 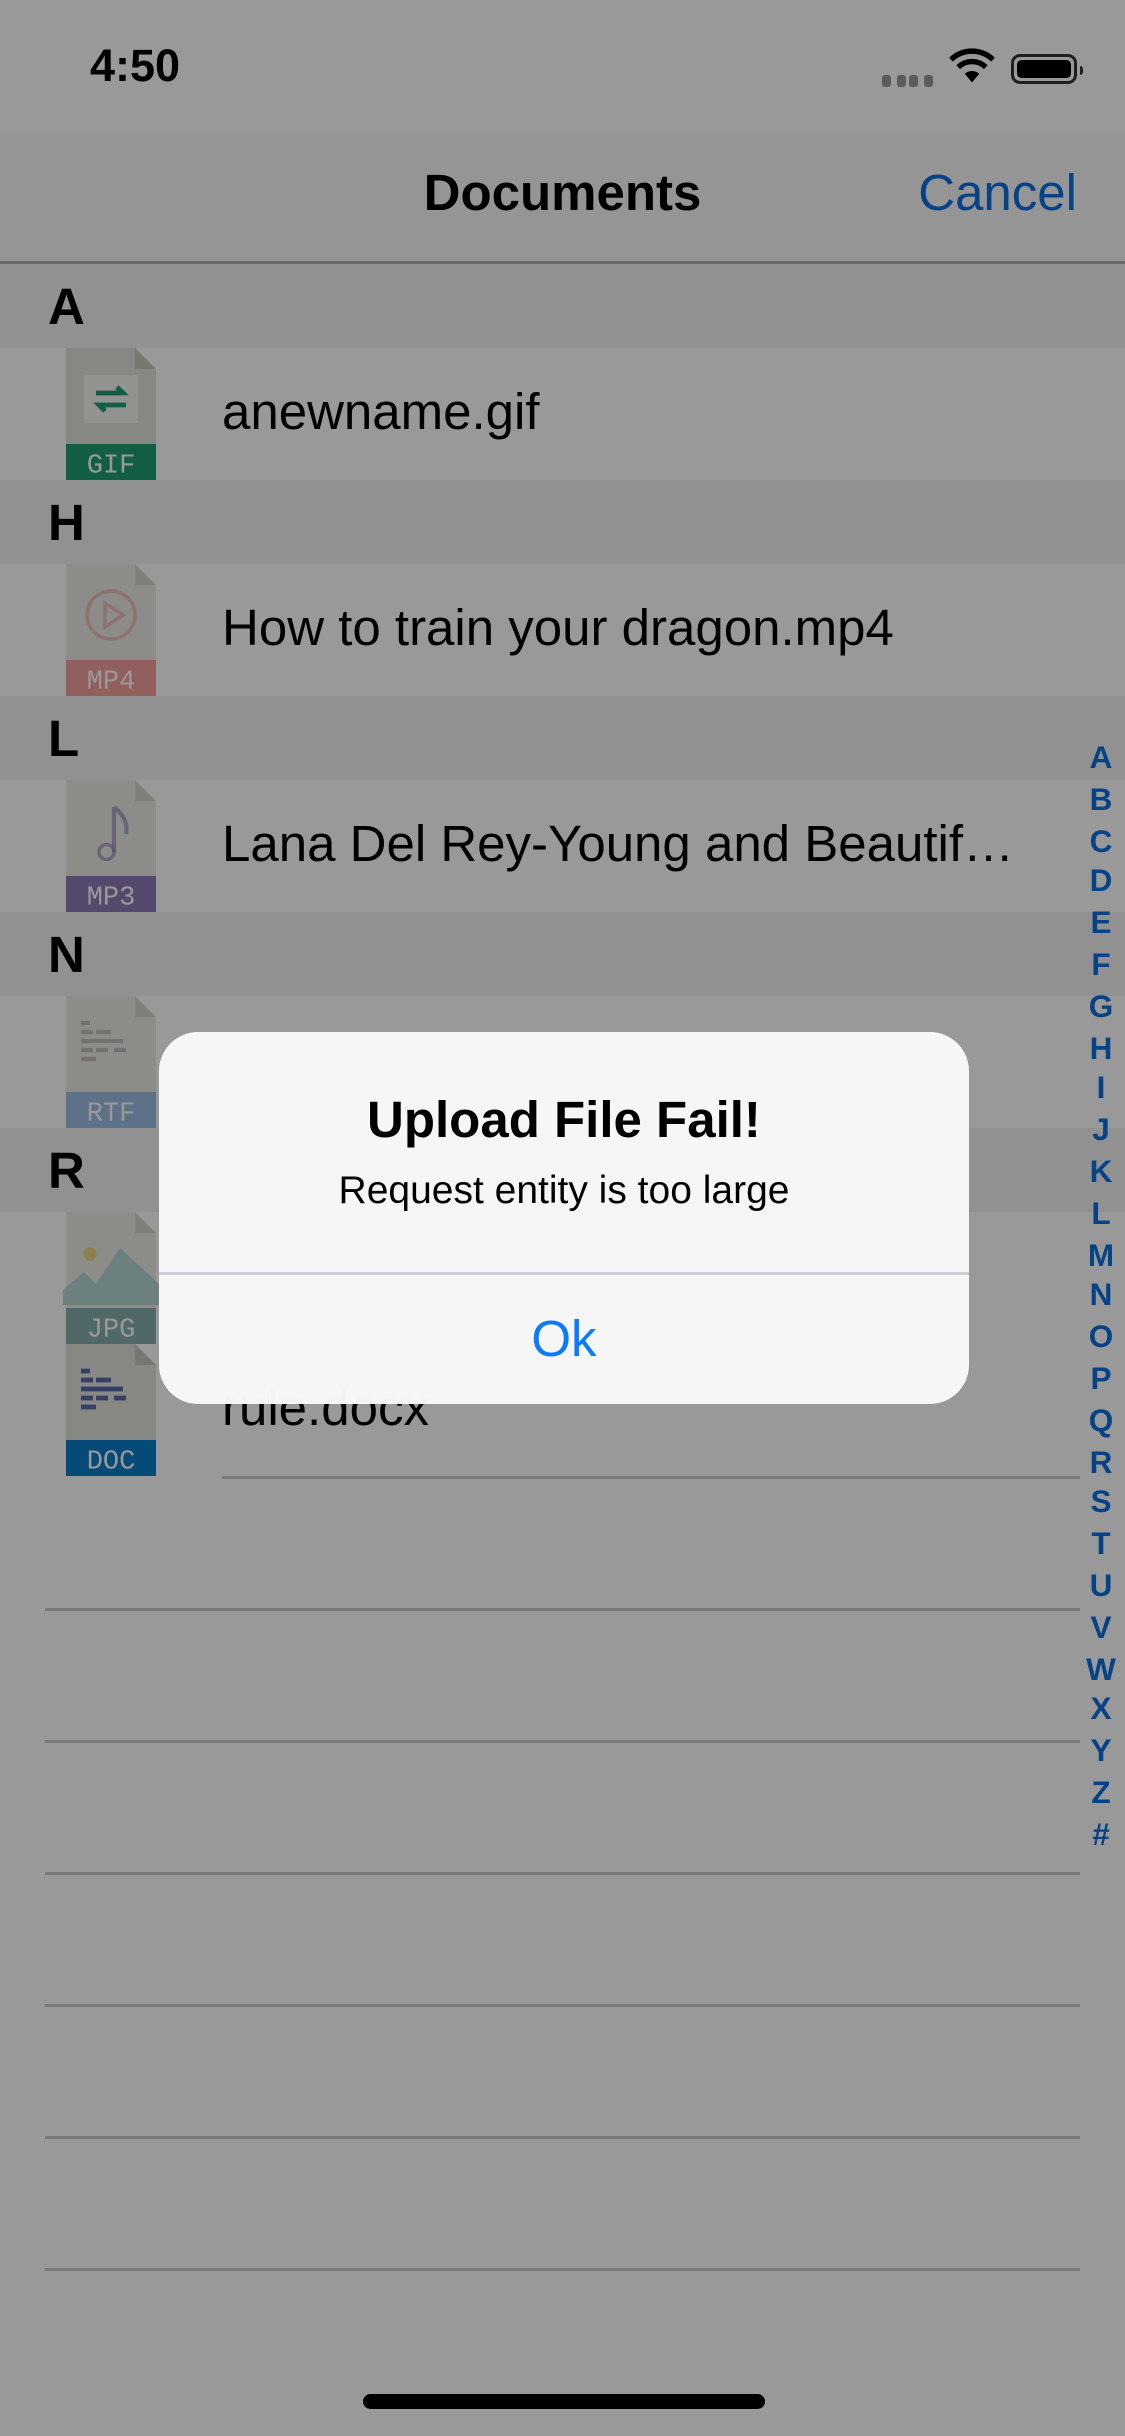 What do you see at coordinates (564, 1189) in the screenshot?
I see `alert-message: Request entity is too large` at bounding box center [564, 1189].